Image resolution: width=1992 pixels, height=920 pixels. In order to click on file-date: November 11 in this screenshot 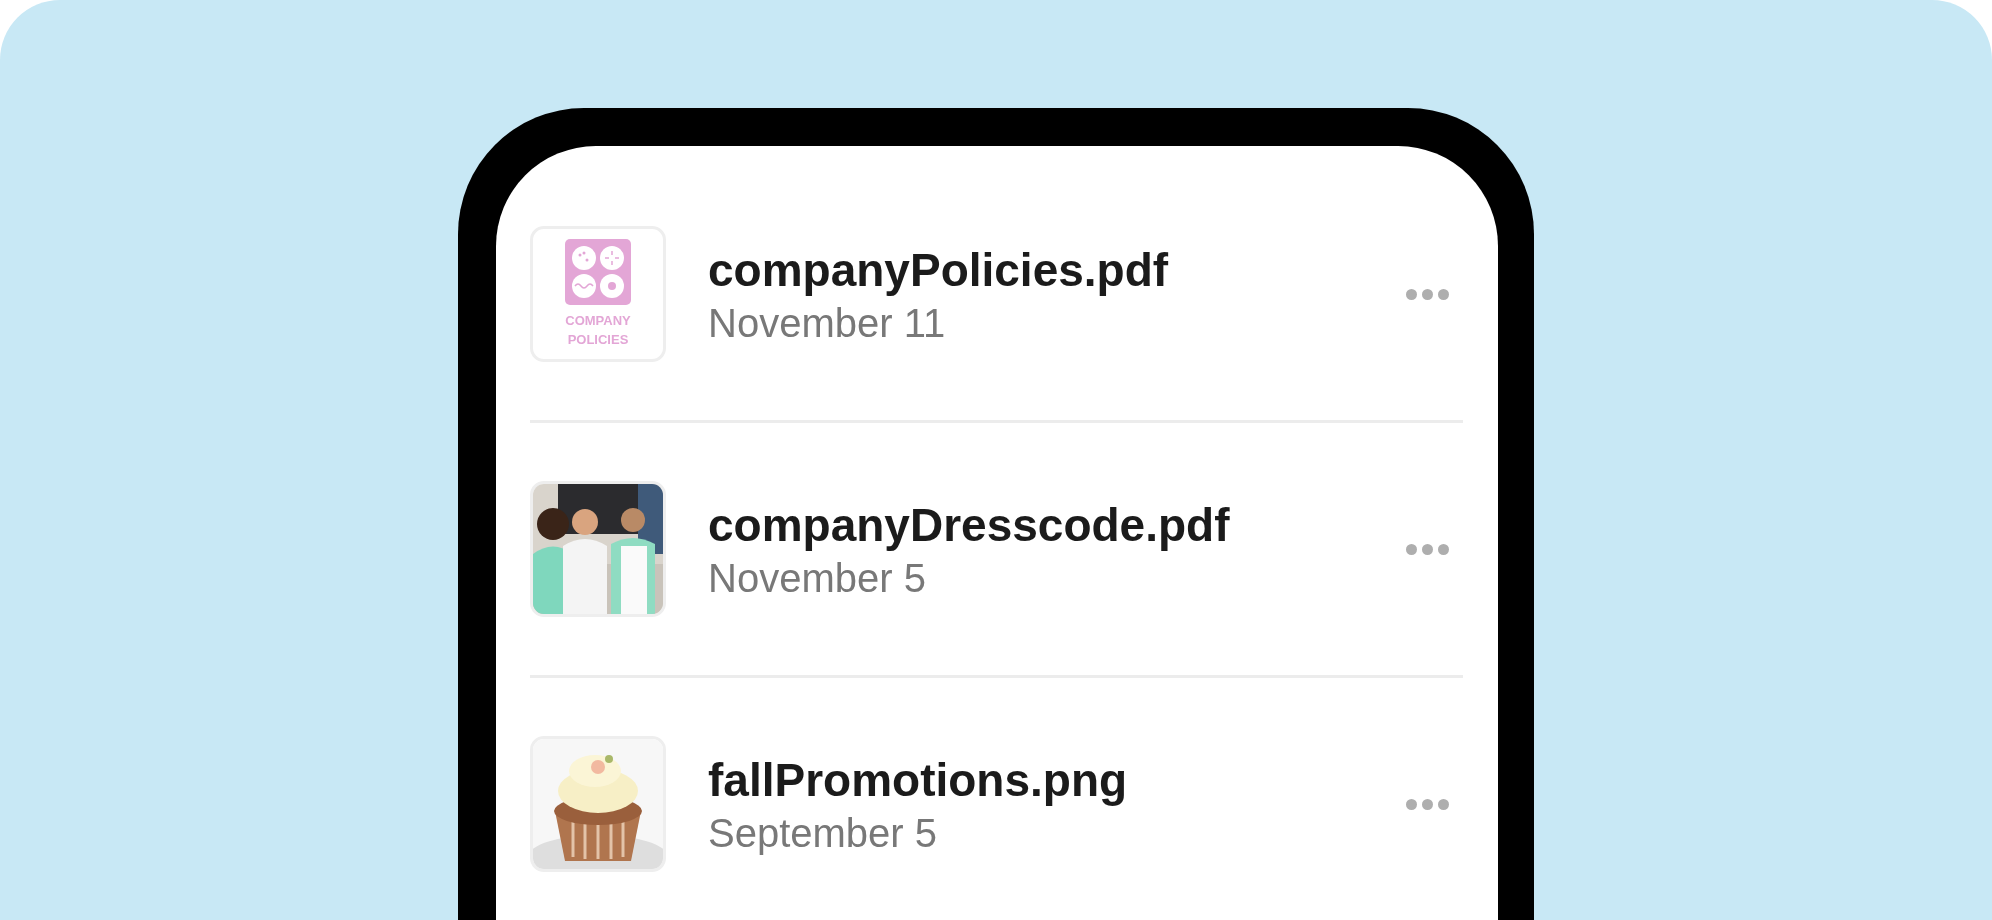, I will do `click(827, 323)`.